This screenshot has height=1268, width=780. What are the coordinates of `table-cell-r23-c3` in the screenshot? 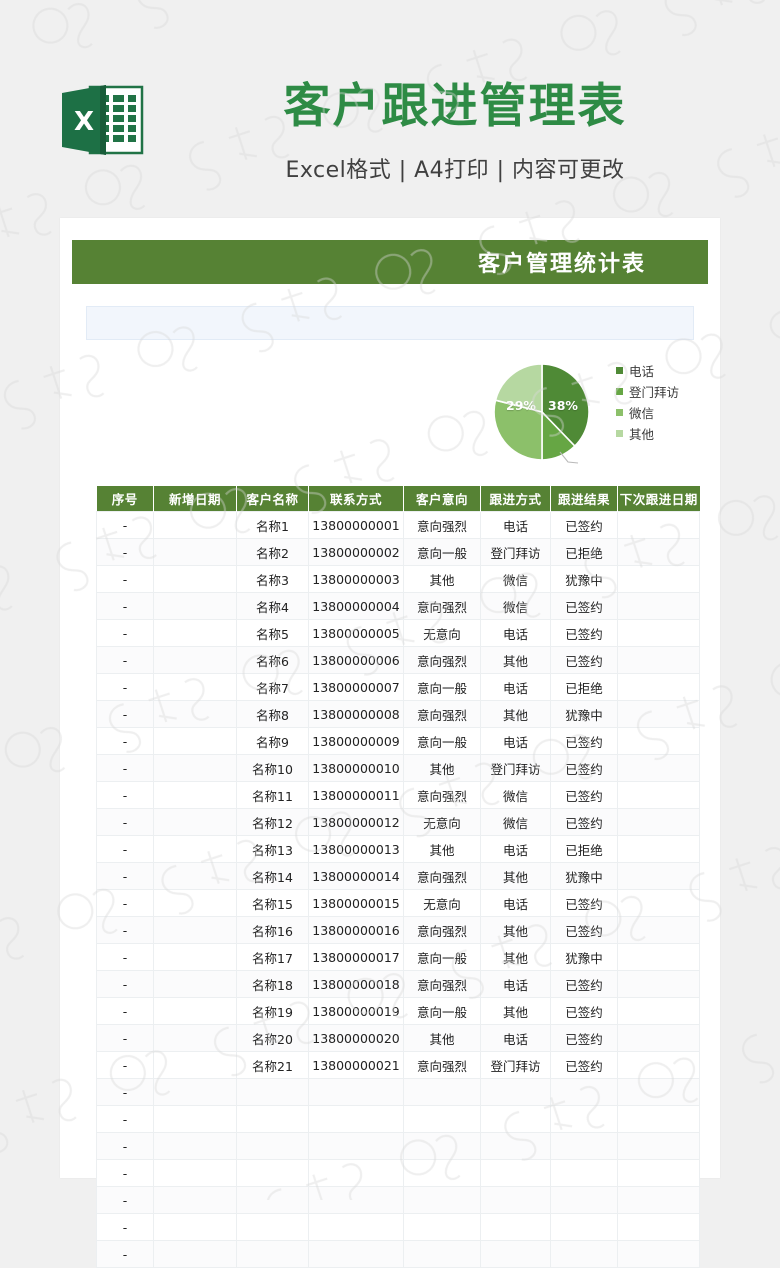 It's located at (356, 1146).